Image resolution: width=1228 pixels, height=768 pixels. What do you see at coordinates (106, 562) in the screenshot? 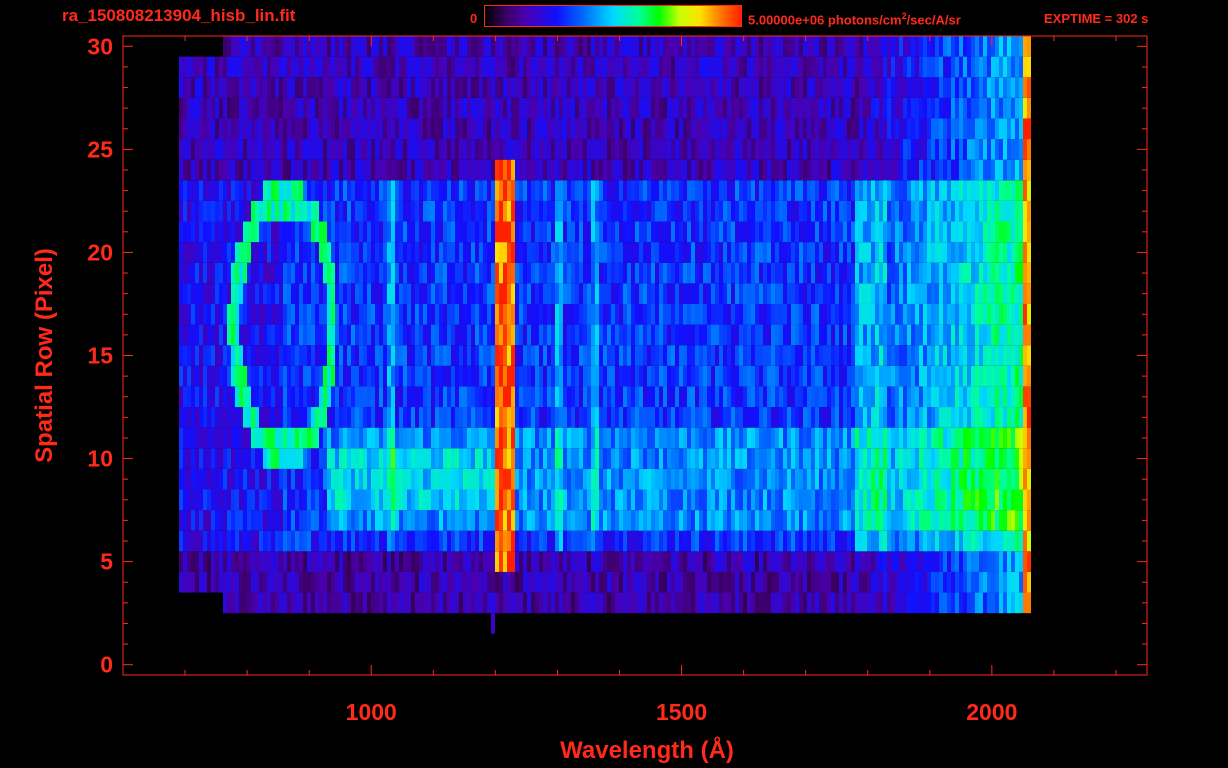
I see `y-tick-label: 5` at bounding box center [106, 562].